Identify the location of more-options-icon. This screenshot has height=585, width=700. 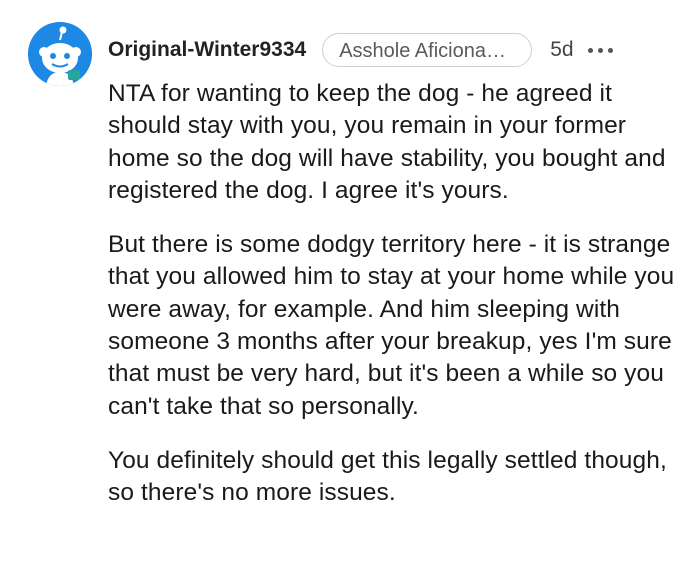
(600, 50).